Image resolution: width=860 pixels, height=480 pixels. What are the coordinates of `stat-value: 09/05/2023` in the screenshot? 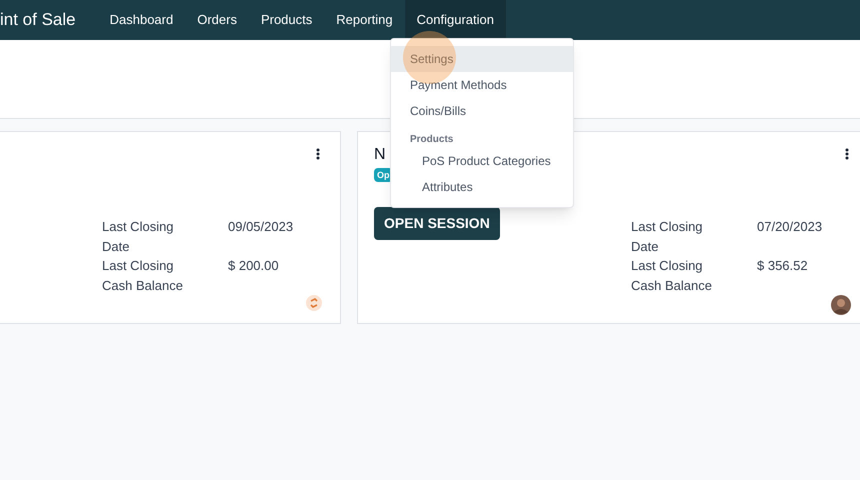 It's located at (261, 227).